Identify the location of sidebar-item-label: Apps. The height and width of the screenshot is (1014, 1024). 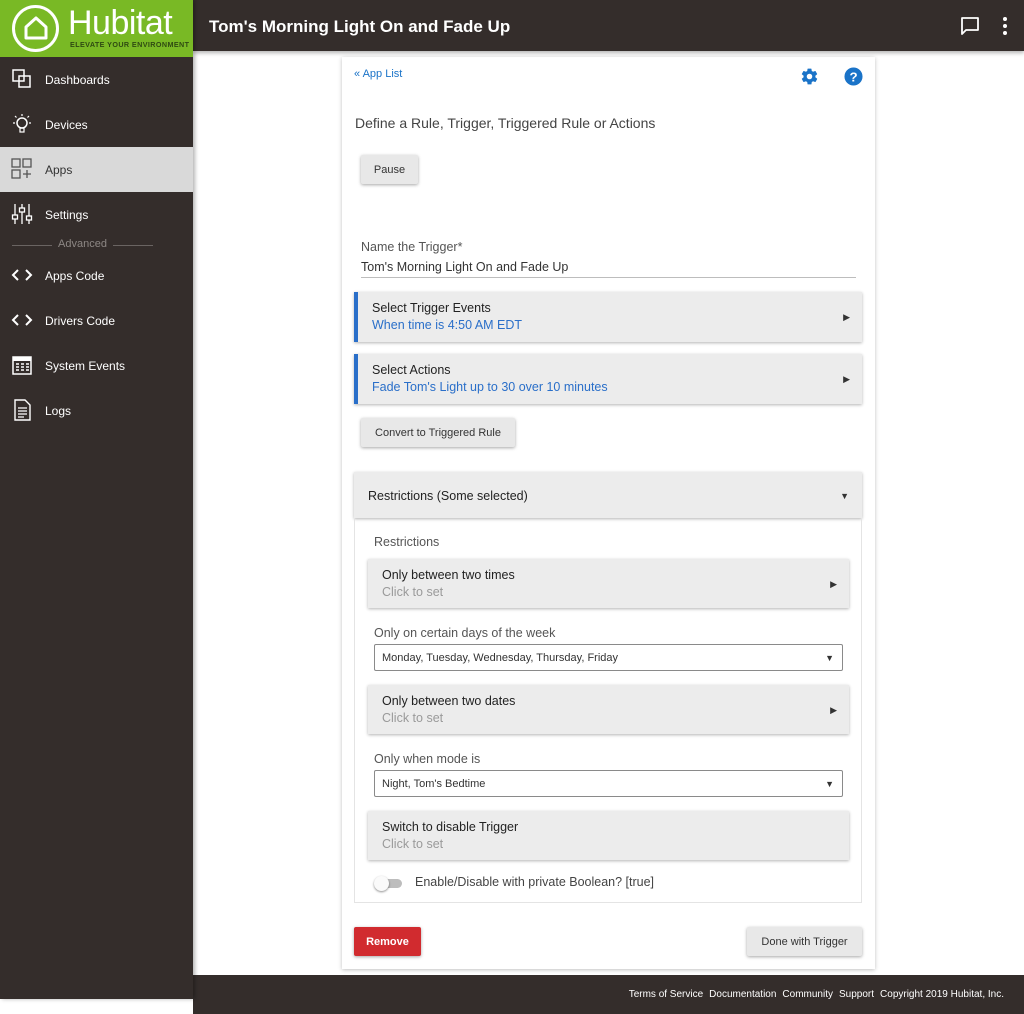
(59, 169).